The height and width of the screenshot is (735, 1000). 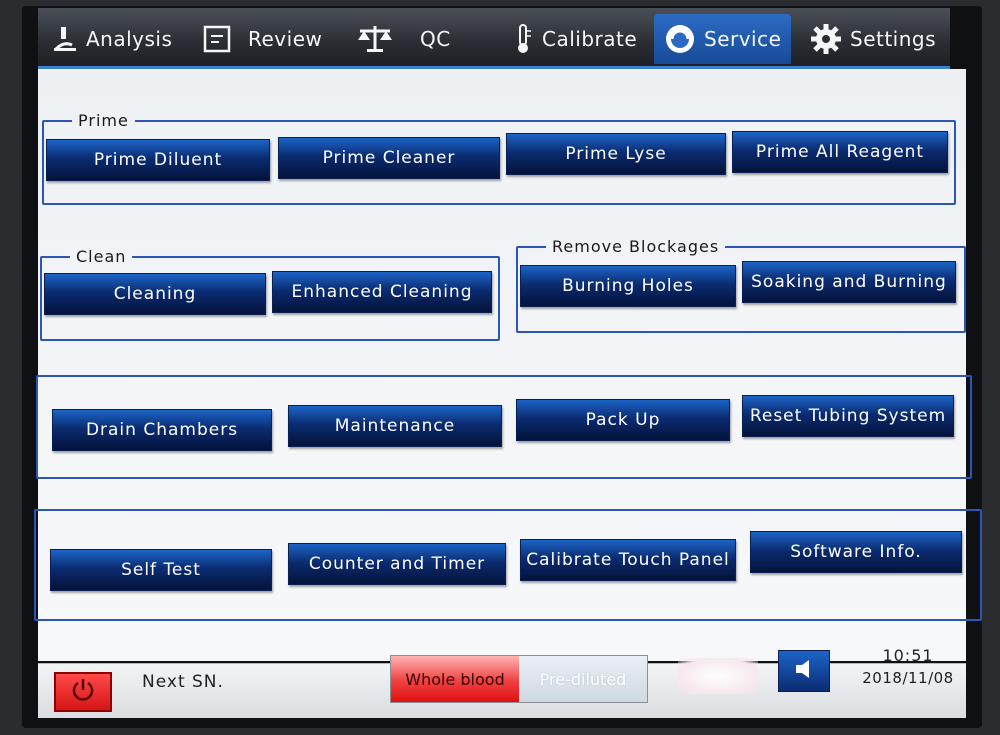 What do you see at coordinates (908, 666) in the screenshot?
I see `clock: 10:51 2018/11/08` at bounding box center [908, 666].